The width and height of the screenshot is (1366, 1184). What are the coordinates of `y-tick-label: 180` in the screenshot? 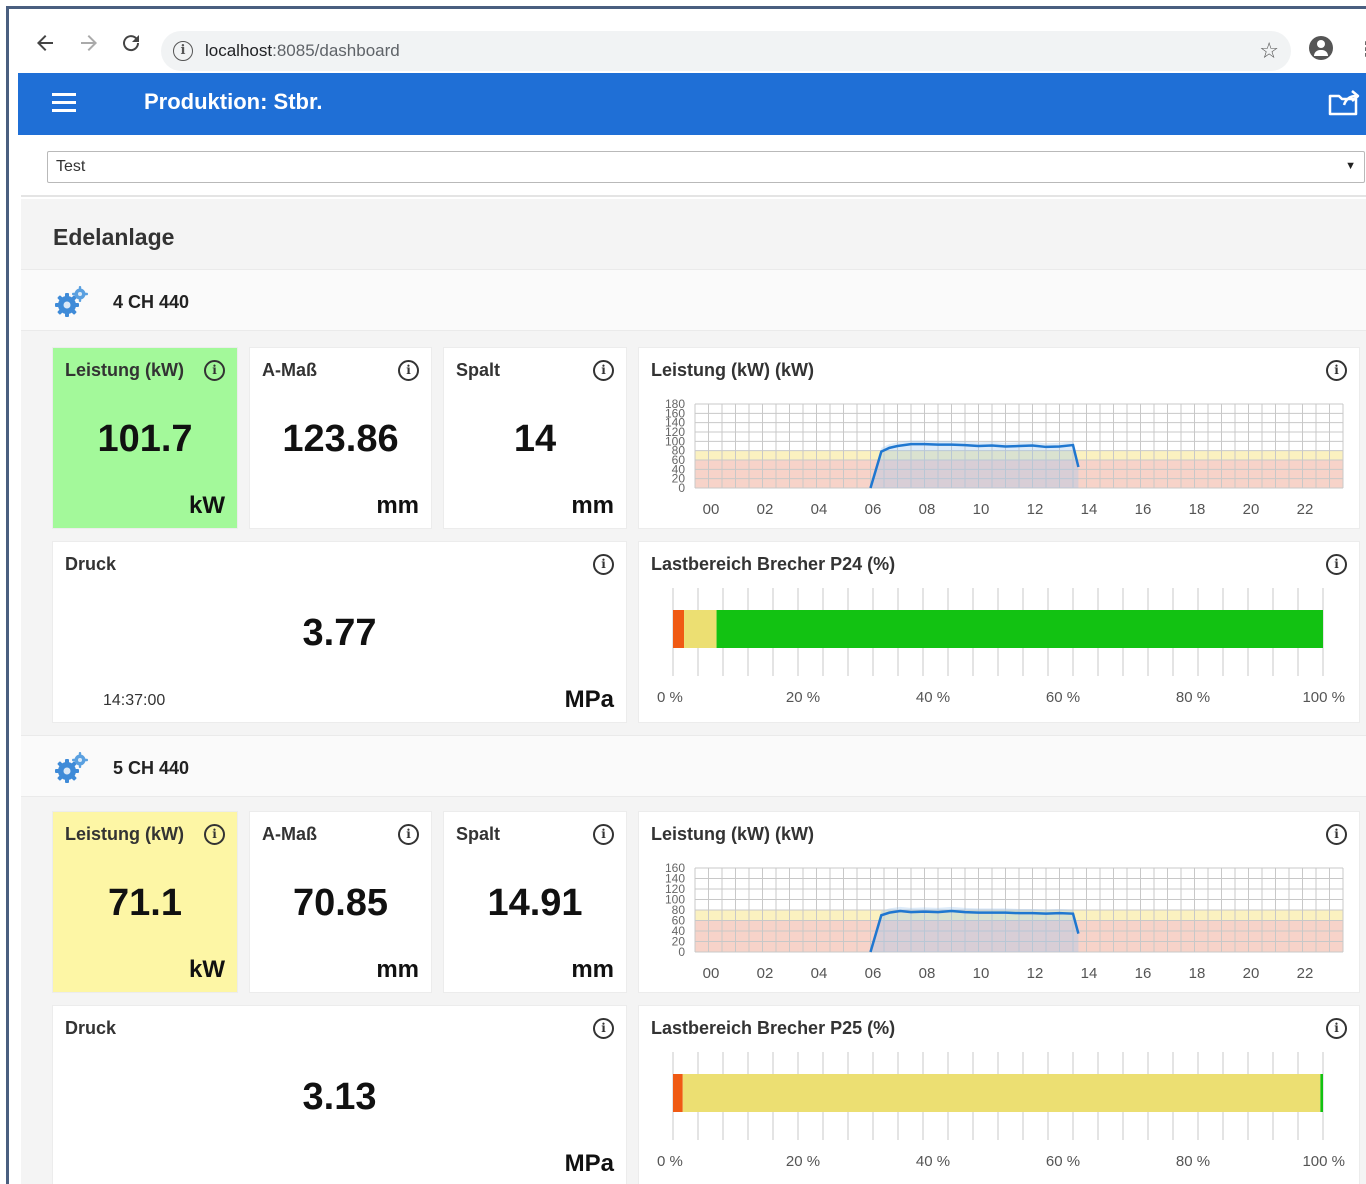 It's located at (675, 404).